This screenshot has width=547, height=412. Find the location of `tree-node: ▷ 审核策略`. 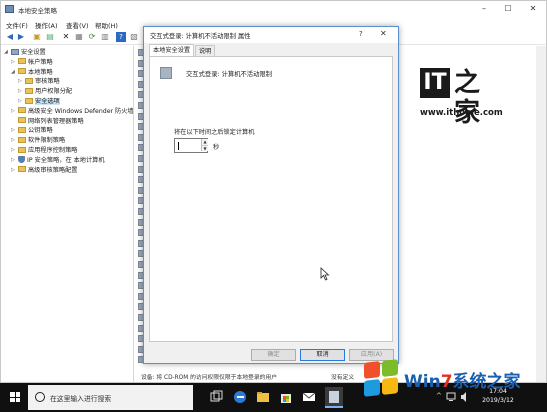

tree-node: ▷ 审核策略 is located at coordinates (39, 81).